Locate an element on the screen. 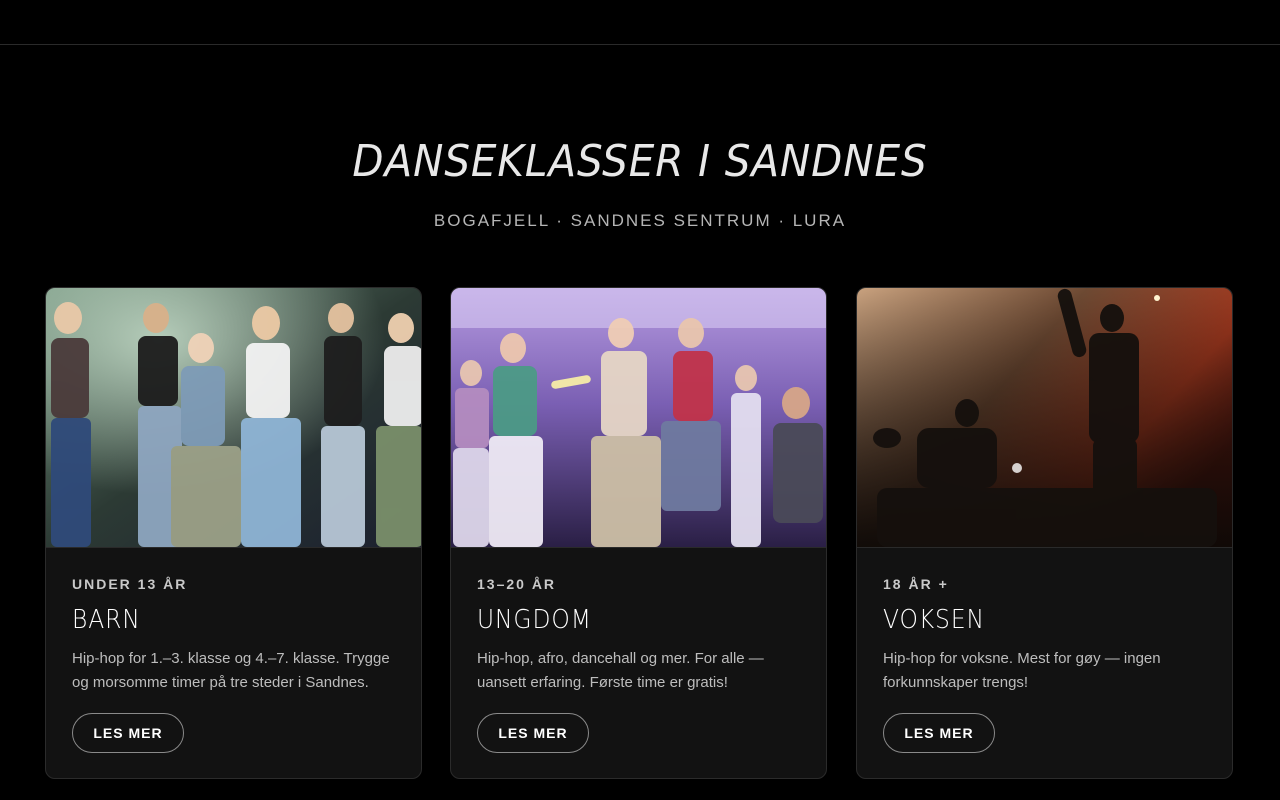 The image size is (1280, 800). card-title: BARN is located at coordinates (106, 620).